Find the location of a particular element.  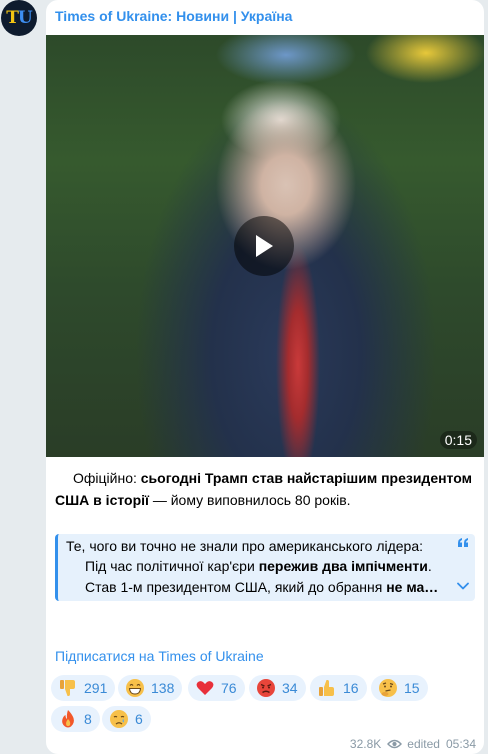

reaction-count: 15 is located at coordinates (412, 688).